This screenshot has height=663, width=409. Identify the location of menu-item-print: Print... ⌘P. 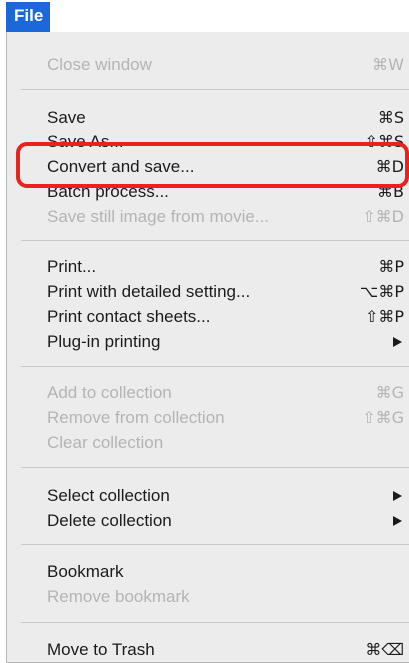
(228, 267).